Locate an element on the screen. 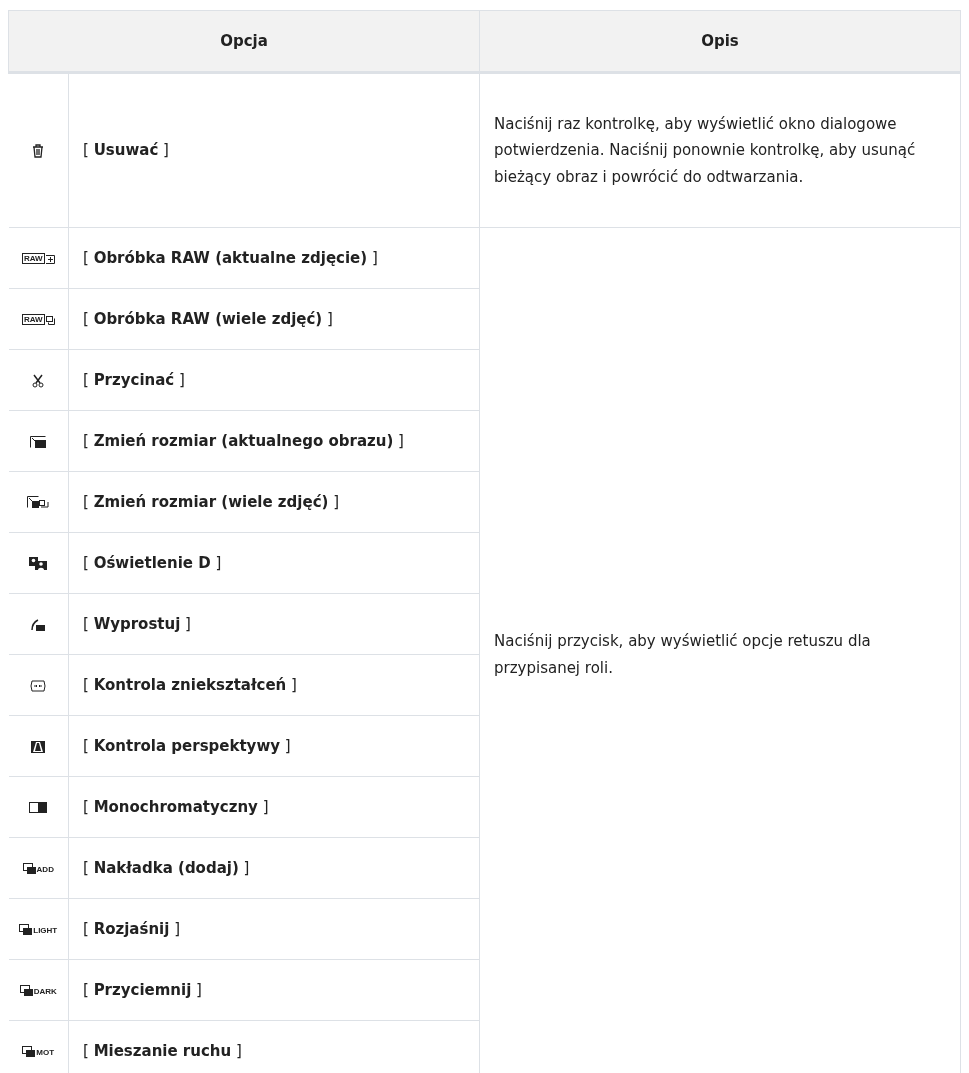 This screenshot has width=969, height=1073. option-label: [ Kontrola zniekształceń ] is located at coordinates (190, 684).